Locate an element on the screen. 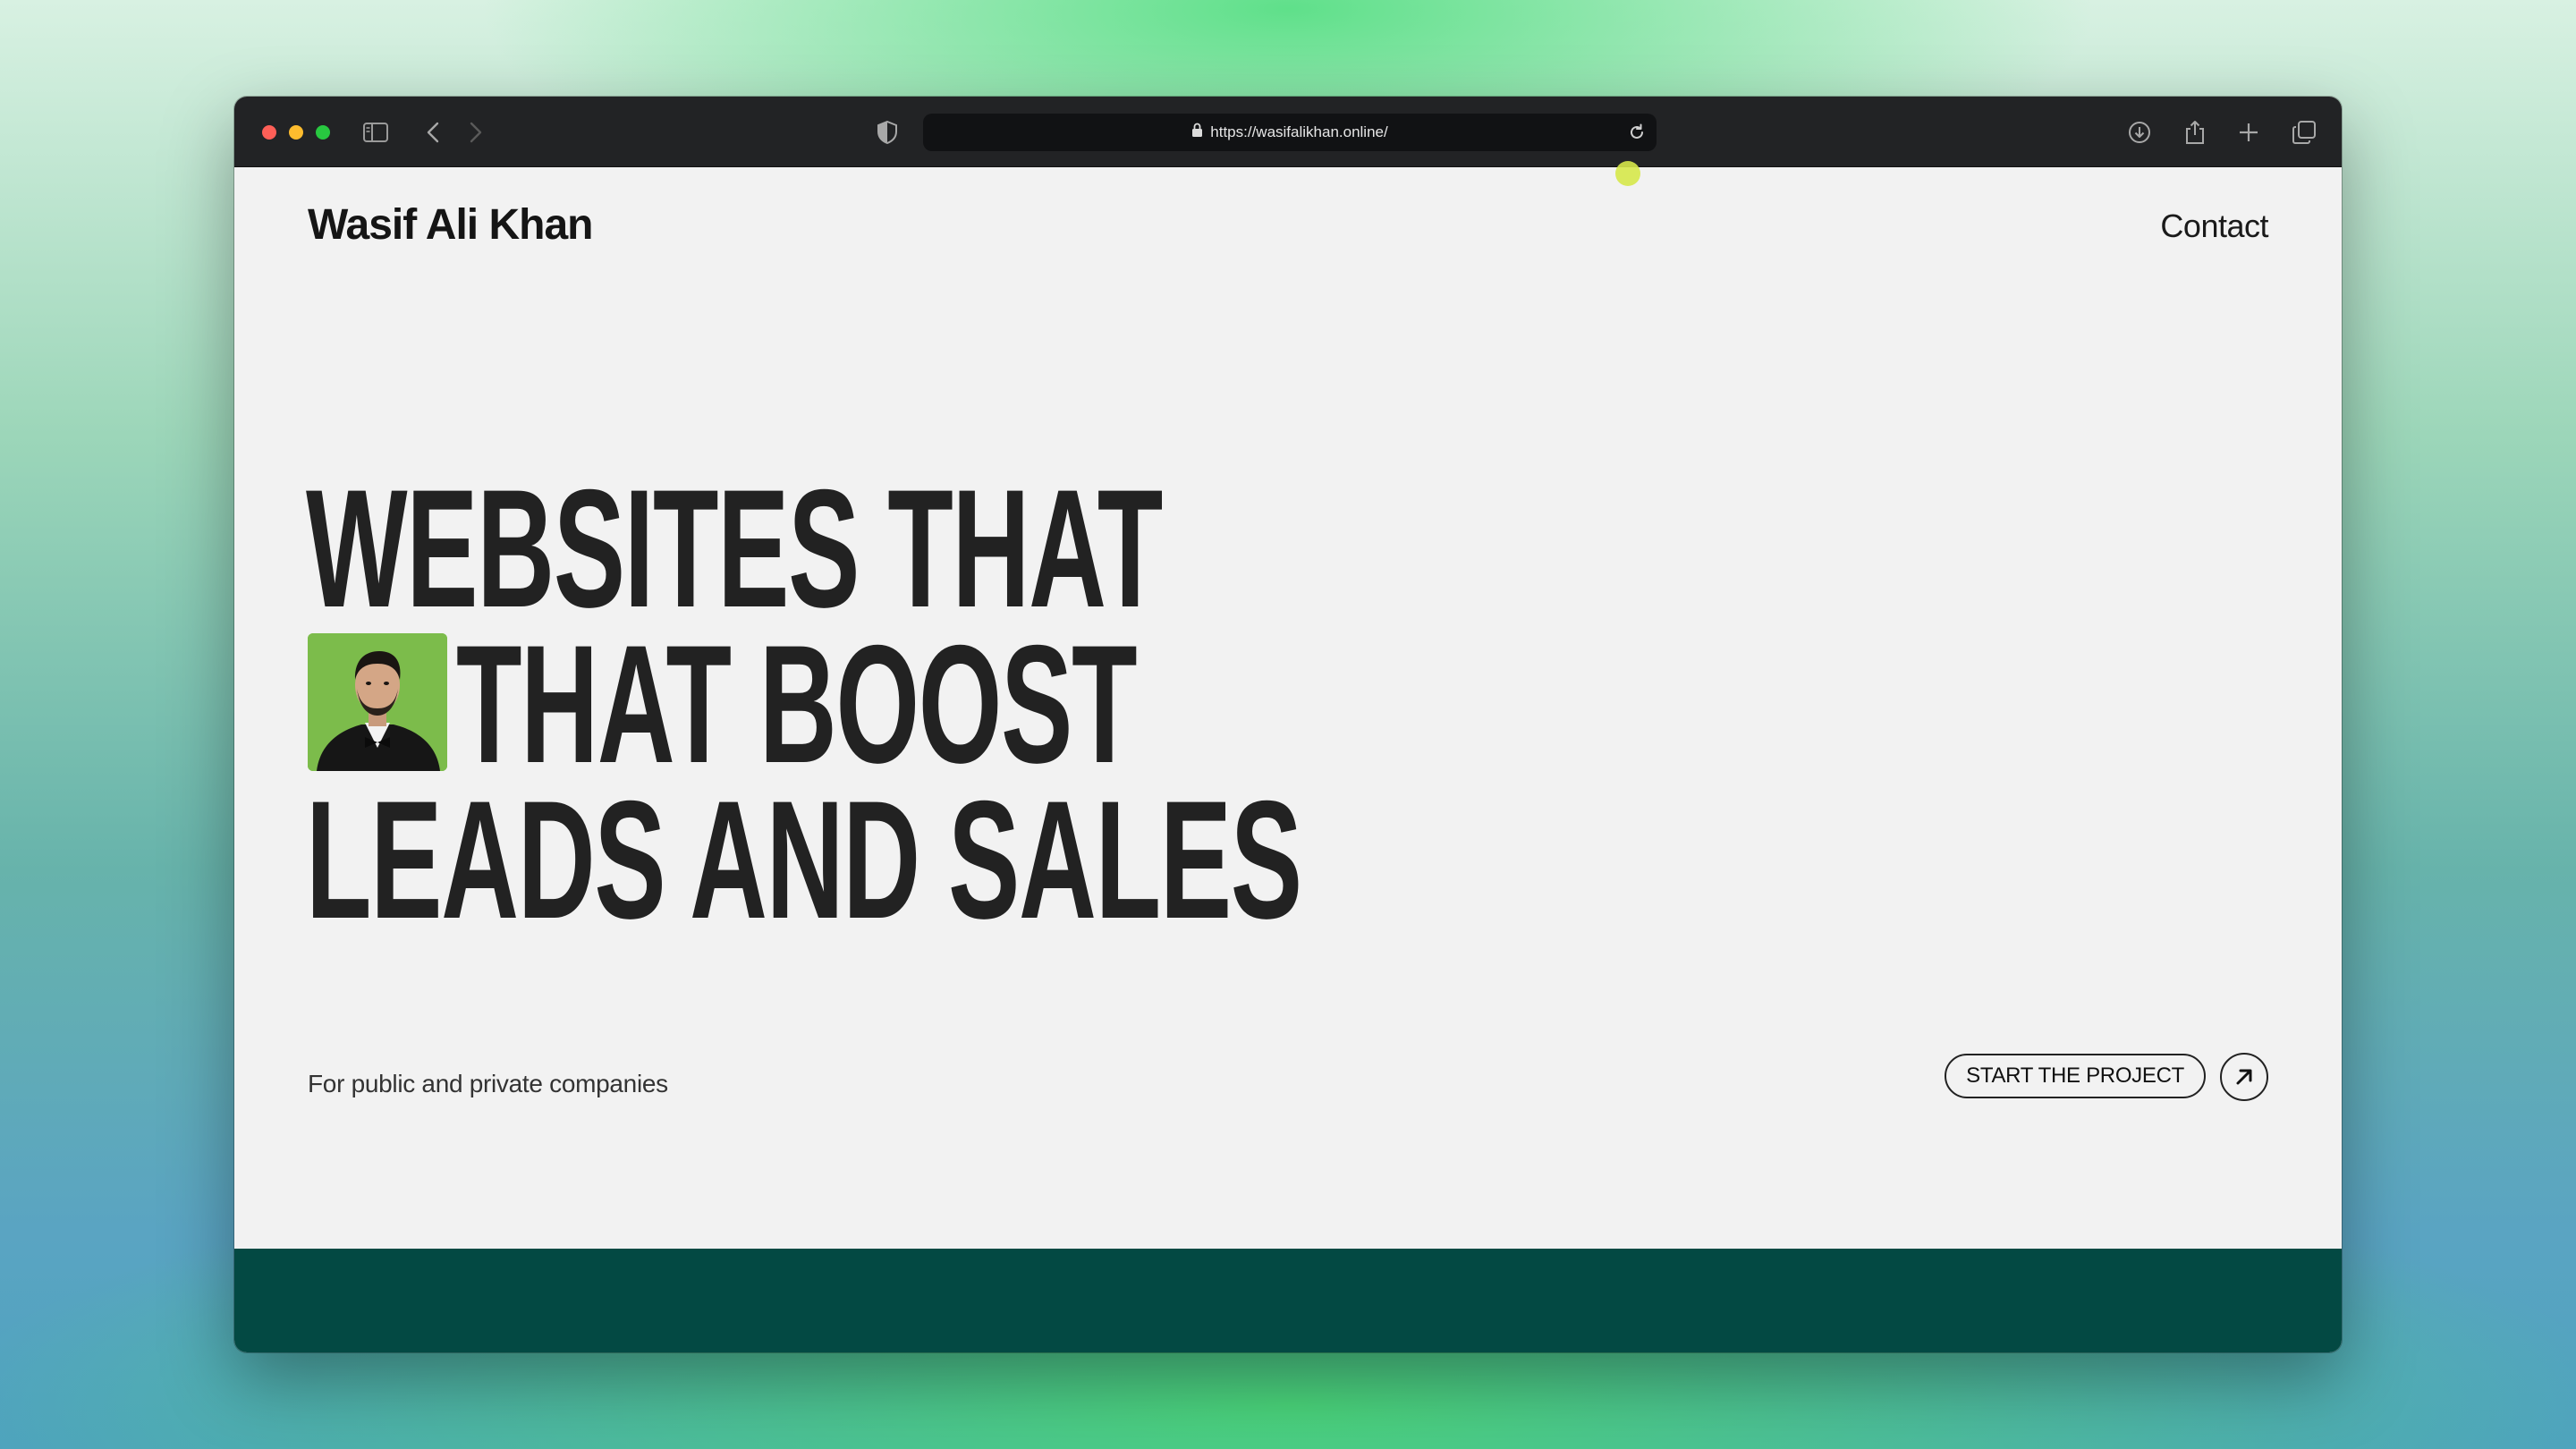  new-tab-icon is located at coordinates (2249, 132).